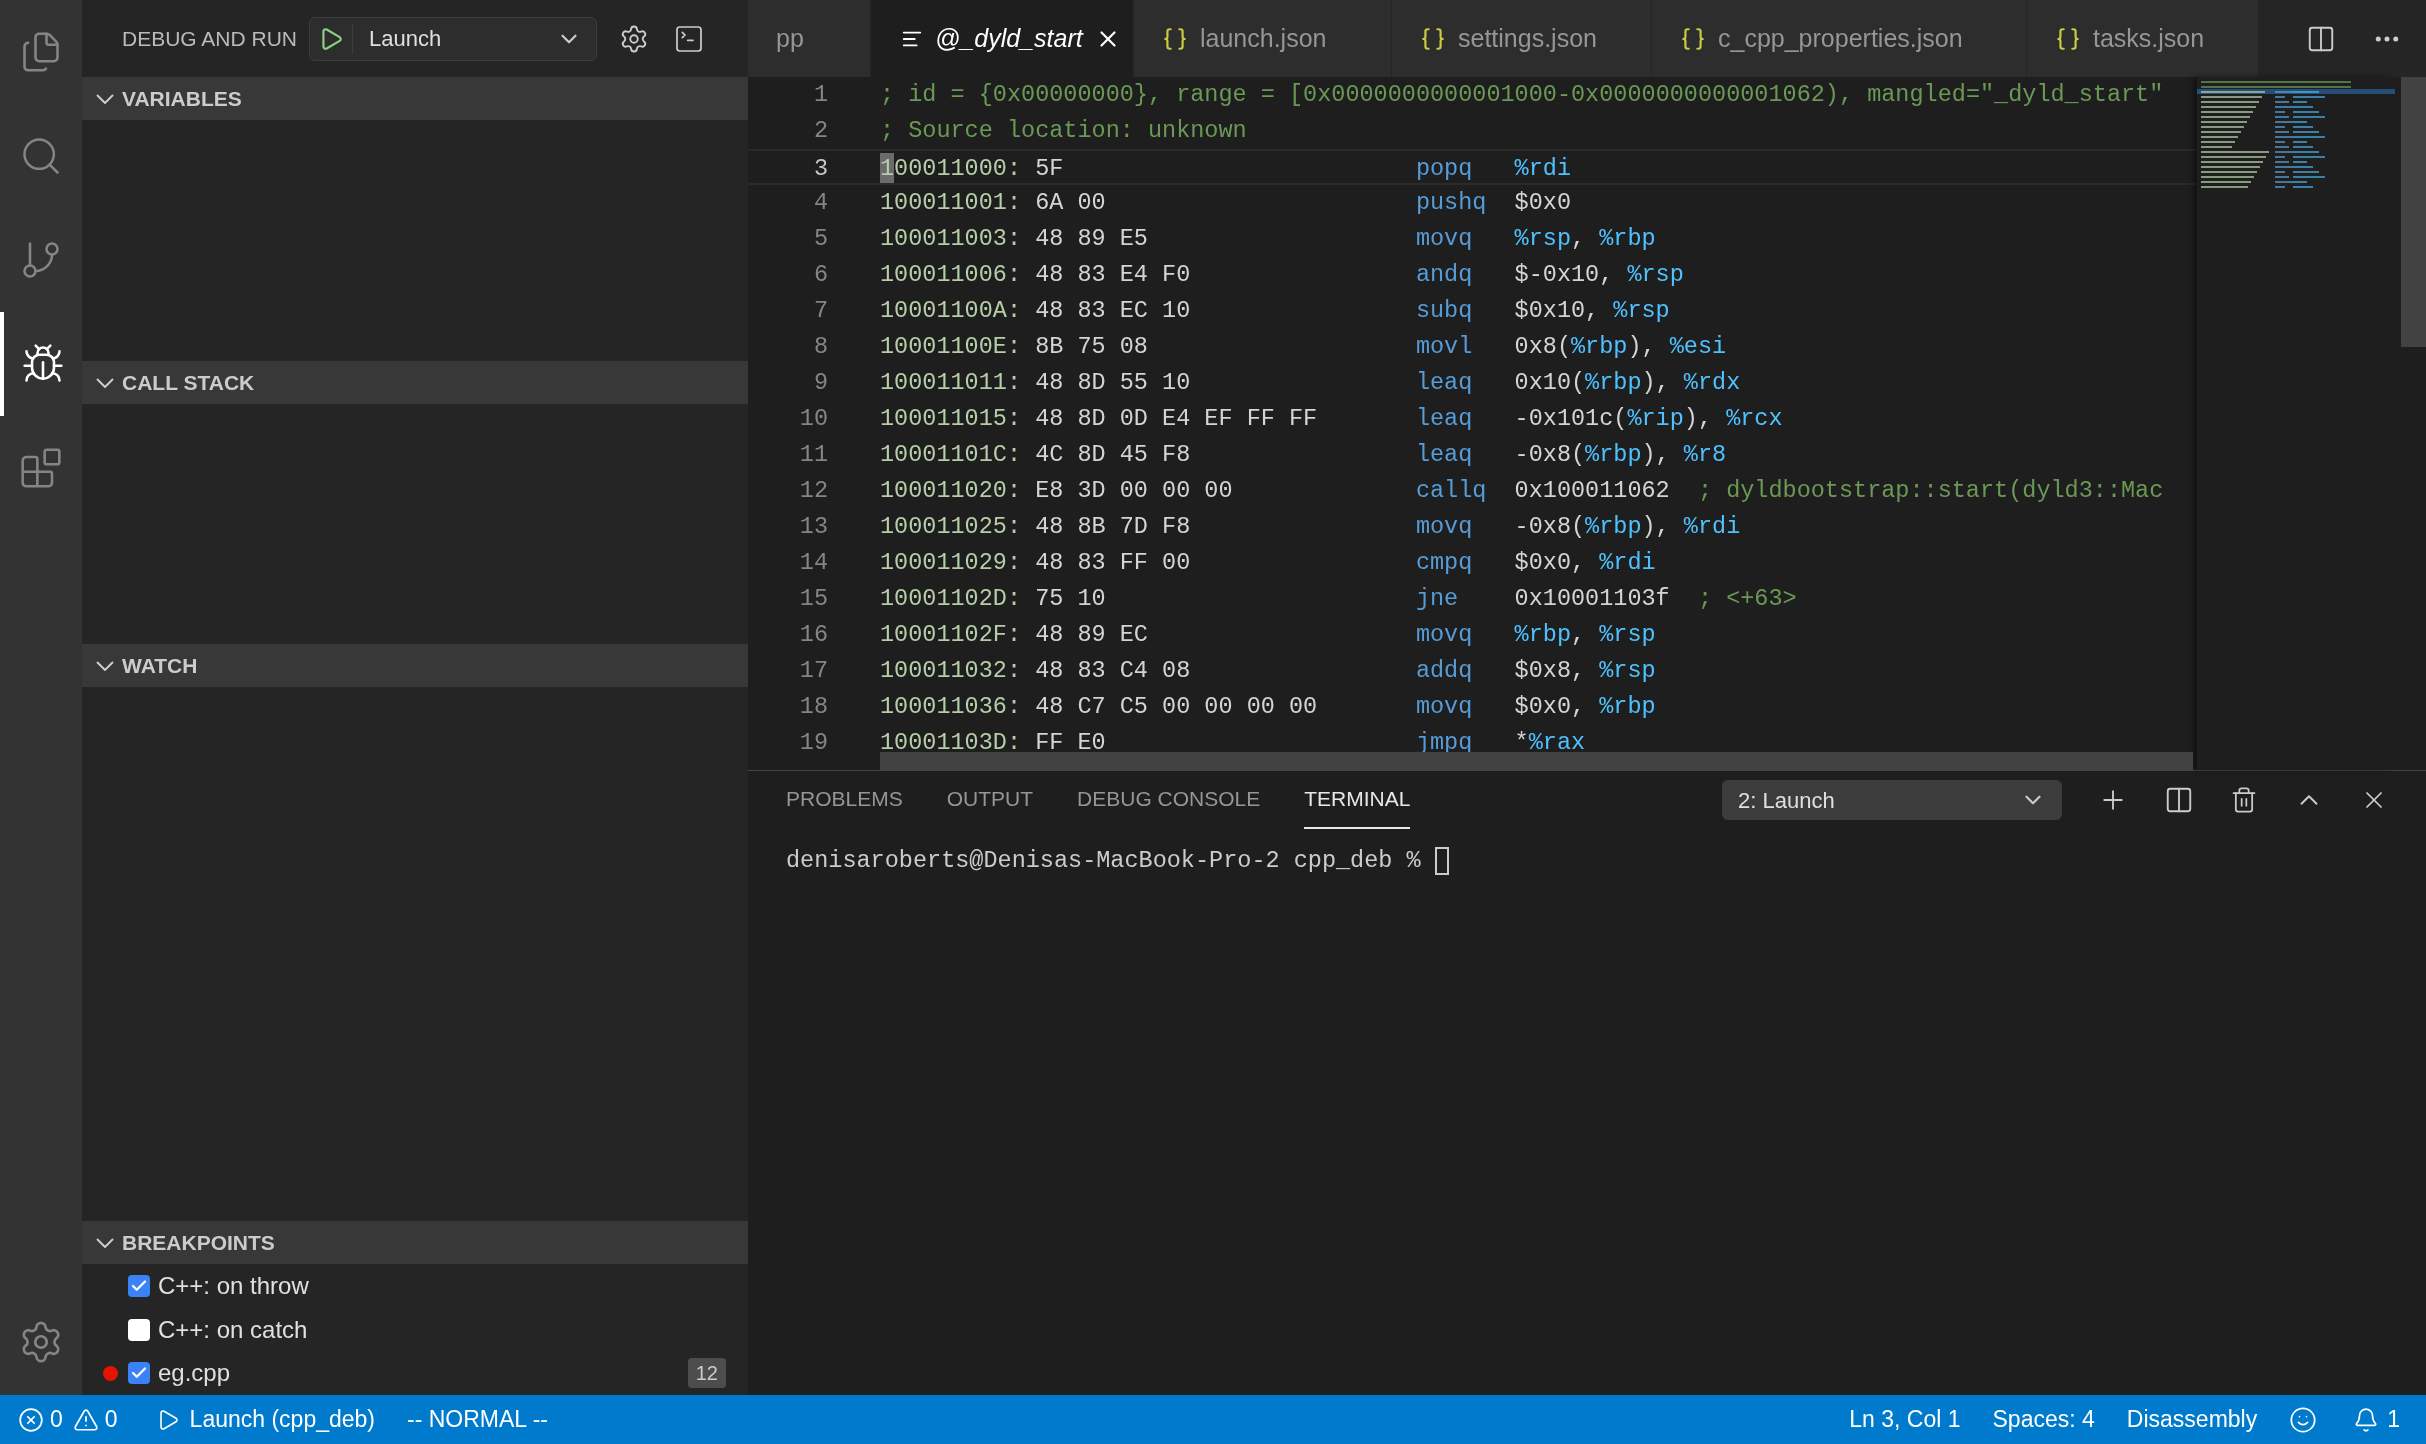 Image resolution: width=2426 pixels, height=1444 pixels. I want to click on error-count: 0, so click(56, 1419).